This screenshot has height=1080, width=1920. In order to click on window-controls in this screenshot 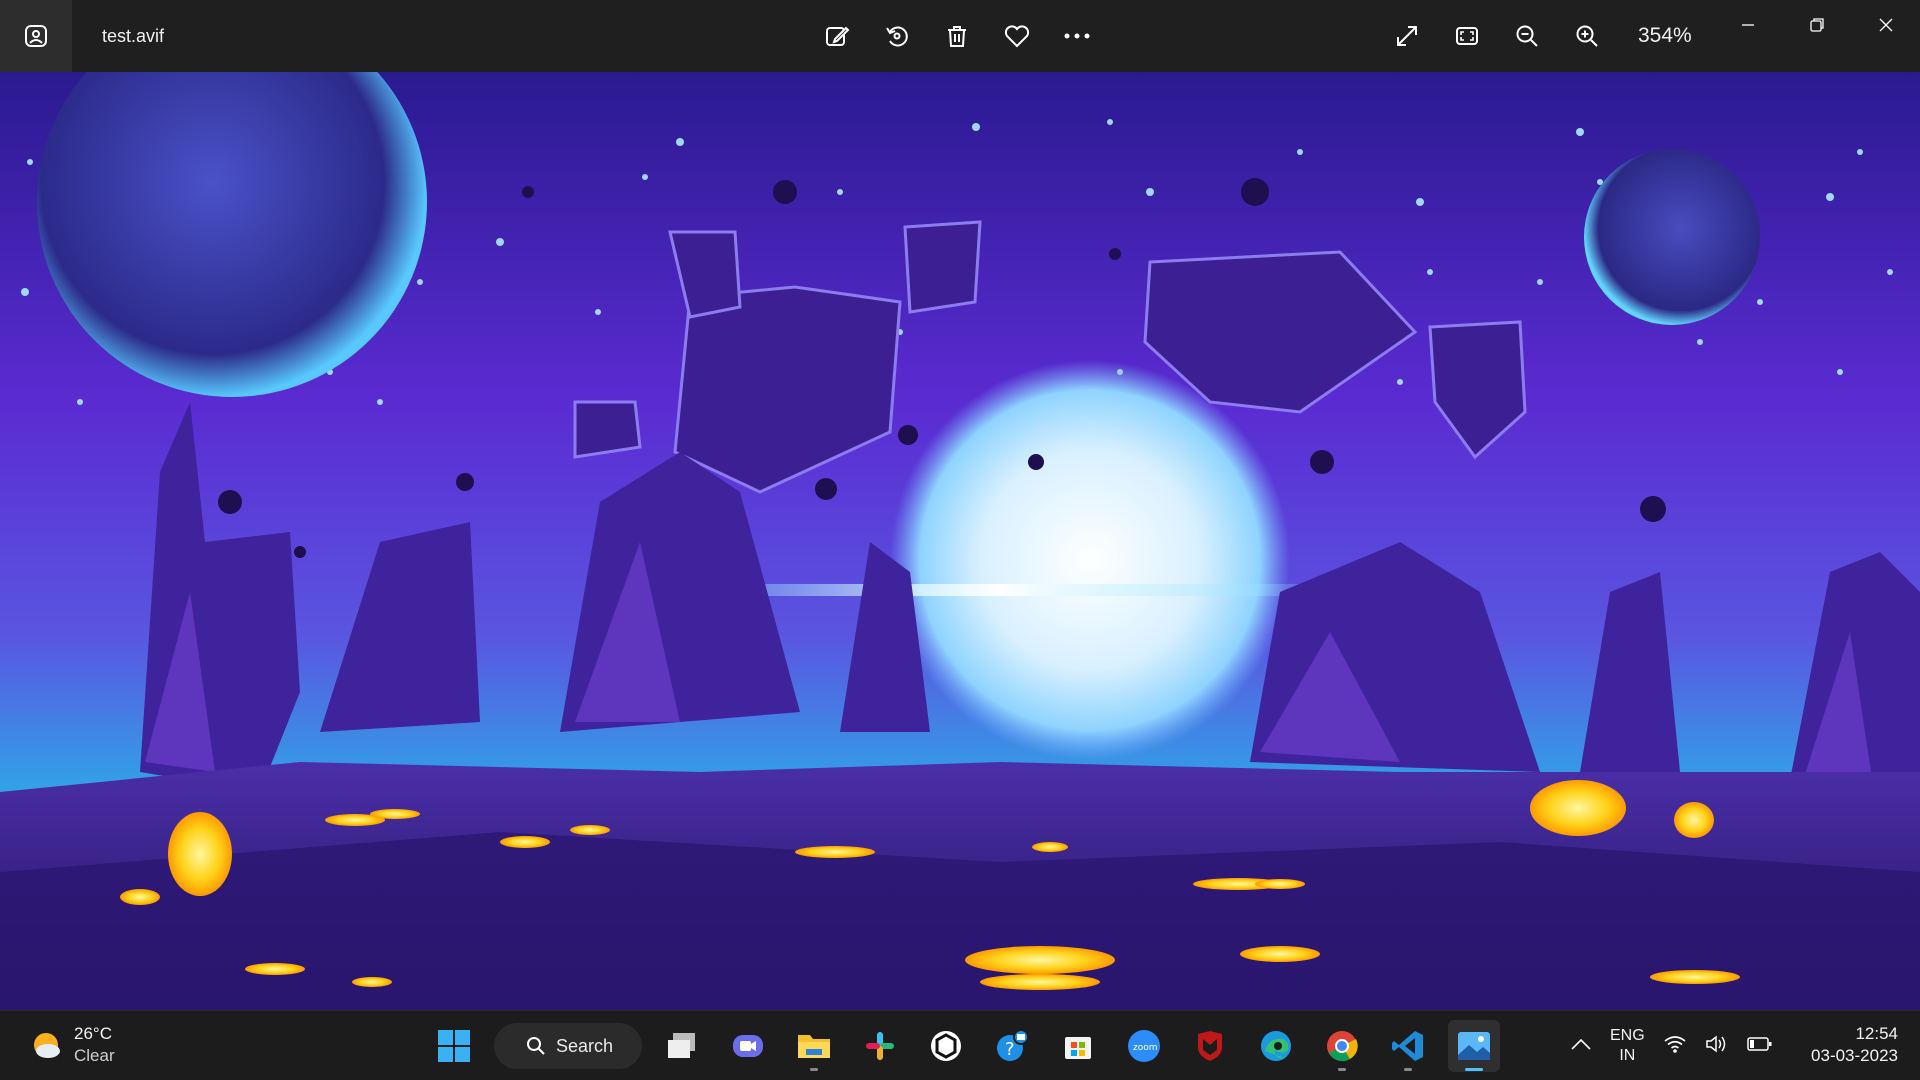, I will do `click(1816, 25)`.